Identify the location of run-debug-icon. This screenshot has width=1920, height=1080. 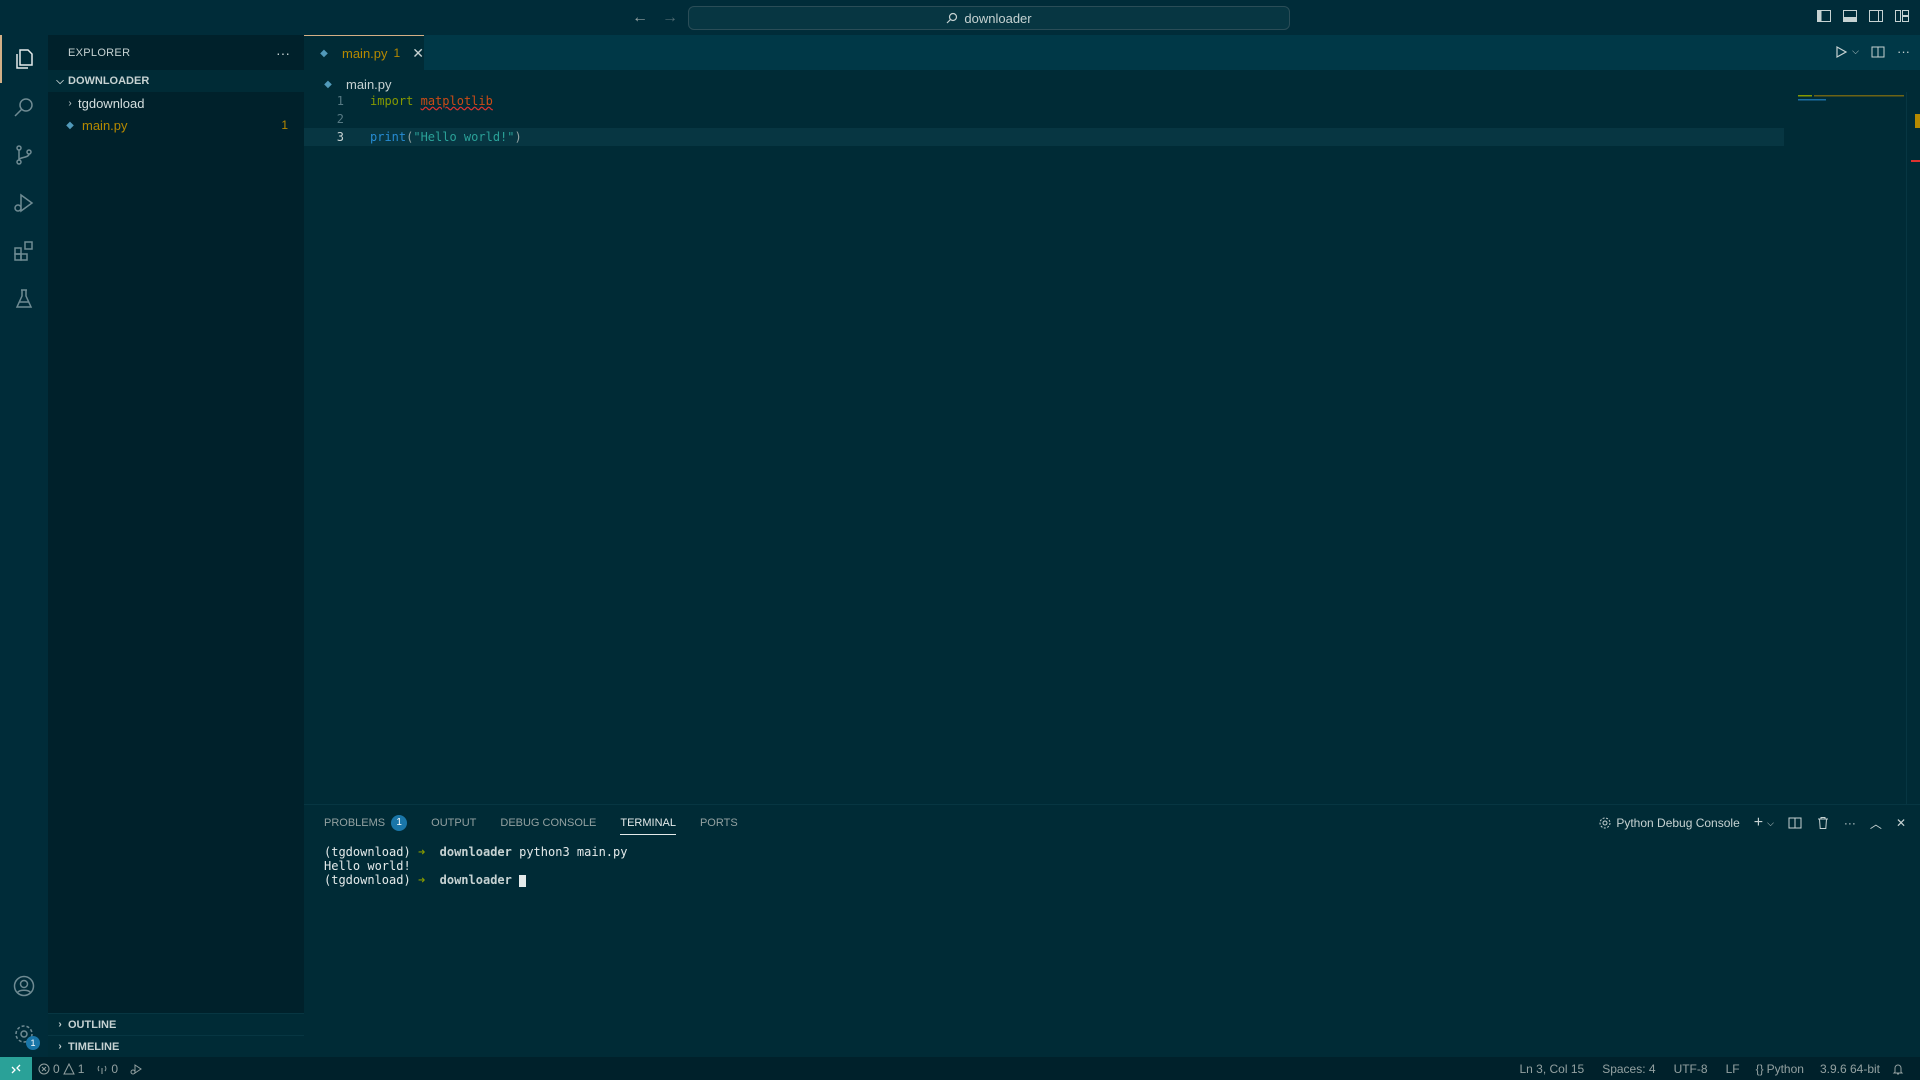
(24, 203).